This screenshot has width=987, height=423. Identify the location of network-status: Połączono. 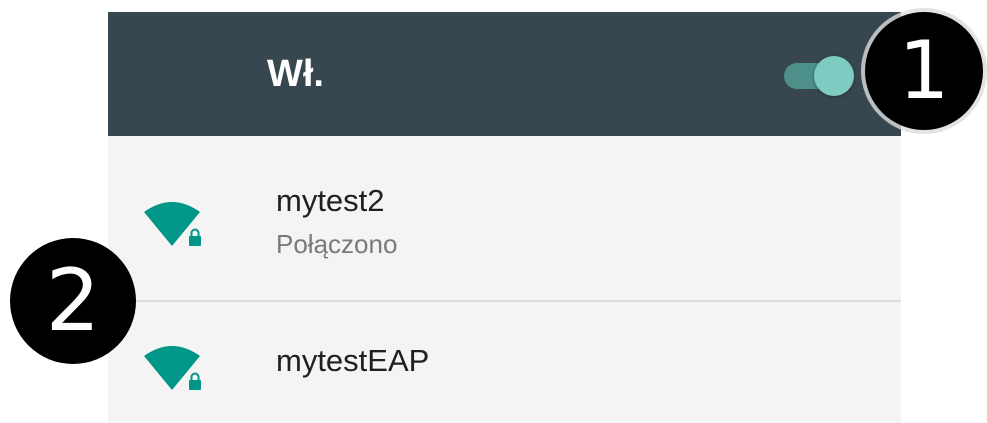
(337, 244).